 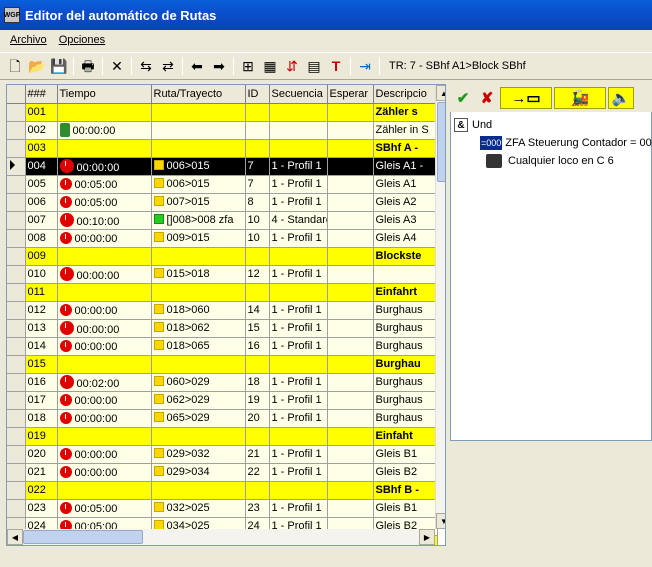 What do you see at coordinates (440, 307) in the screenshot?
I see `vertical-scrollbar: ▲ ▼` at bounding box center [440, 307].